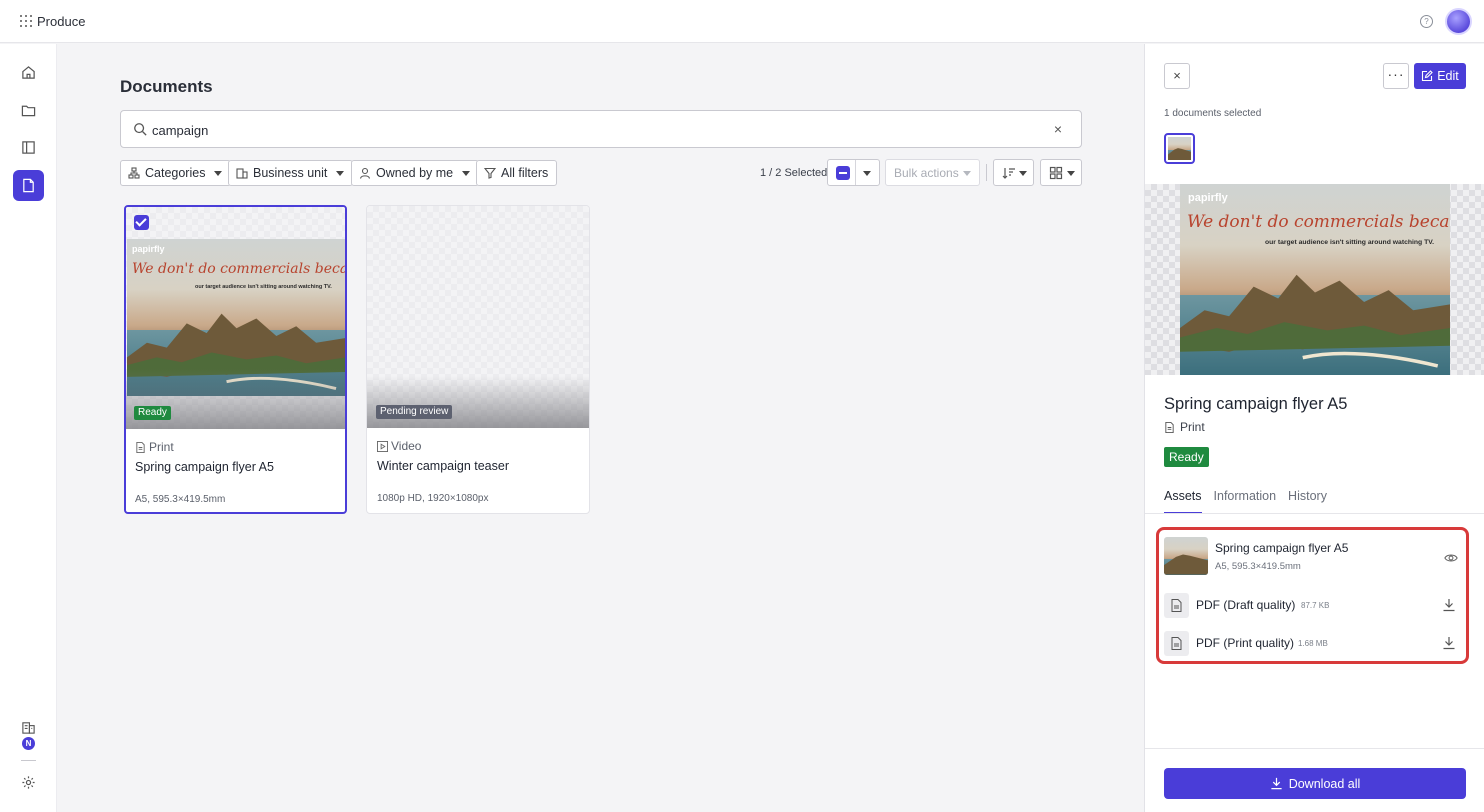 The image size is (1484, 812). Describe the element at coordinates (1179, 148) in the screenshot. I see `selected-document-thumbnail` at that location.